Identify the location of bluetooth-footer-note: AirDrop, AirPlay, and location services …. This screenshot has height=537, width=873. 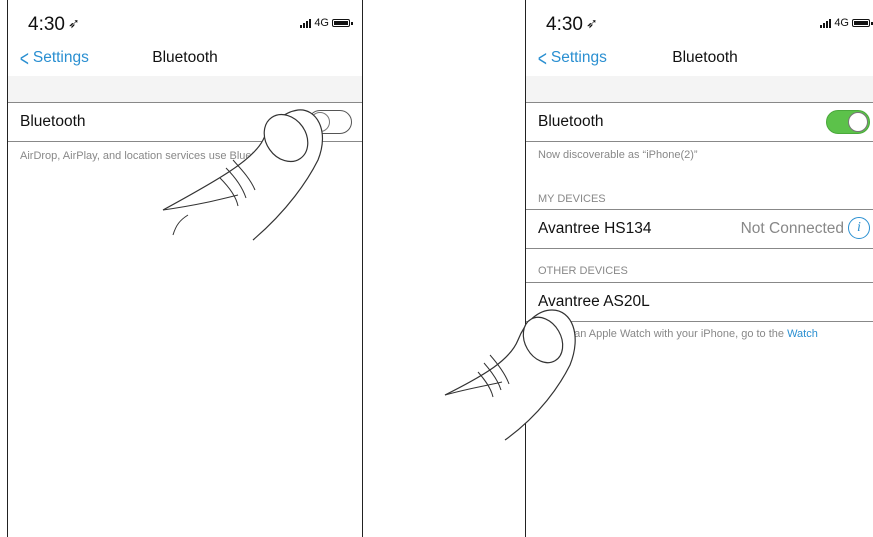
(150, 156).